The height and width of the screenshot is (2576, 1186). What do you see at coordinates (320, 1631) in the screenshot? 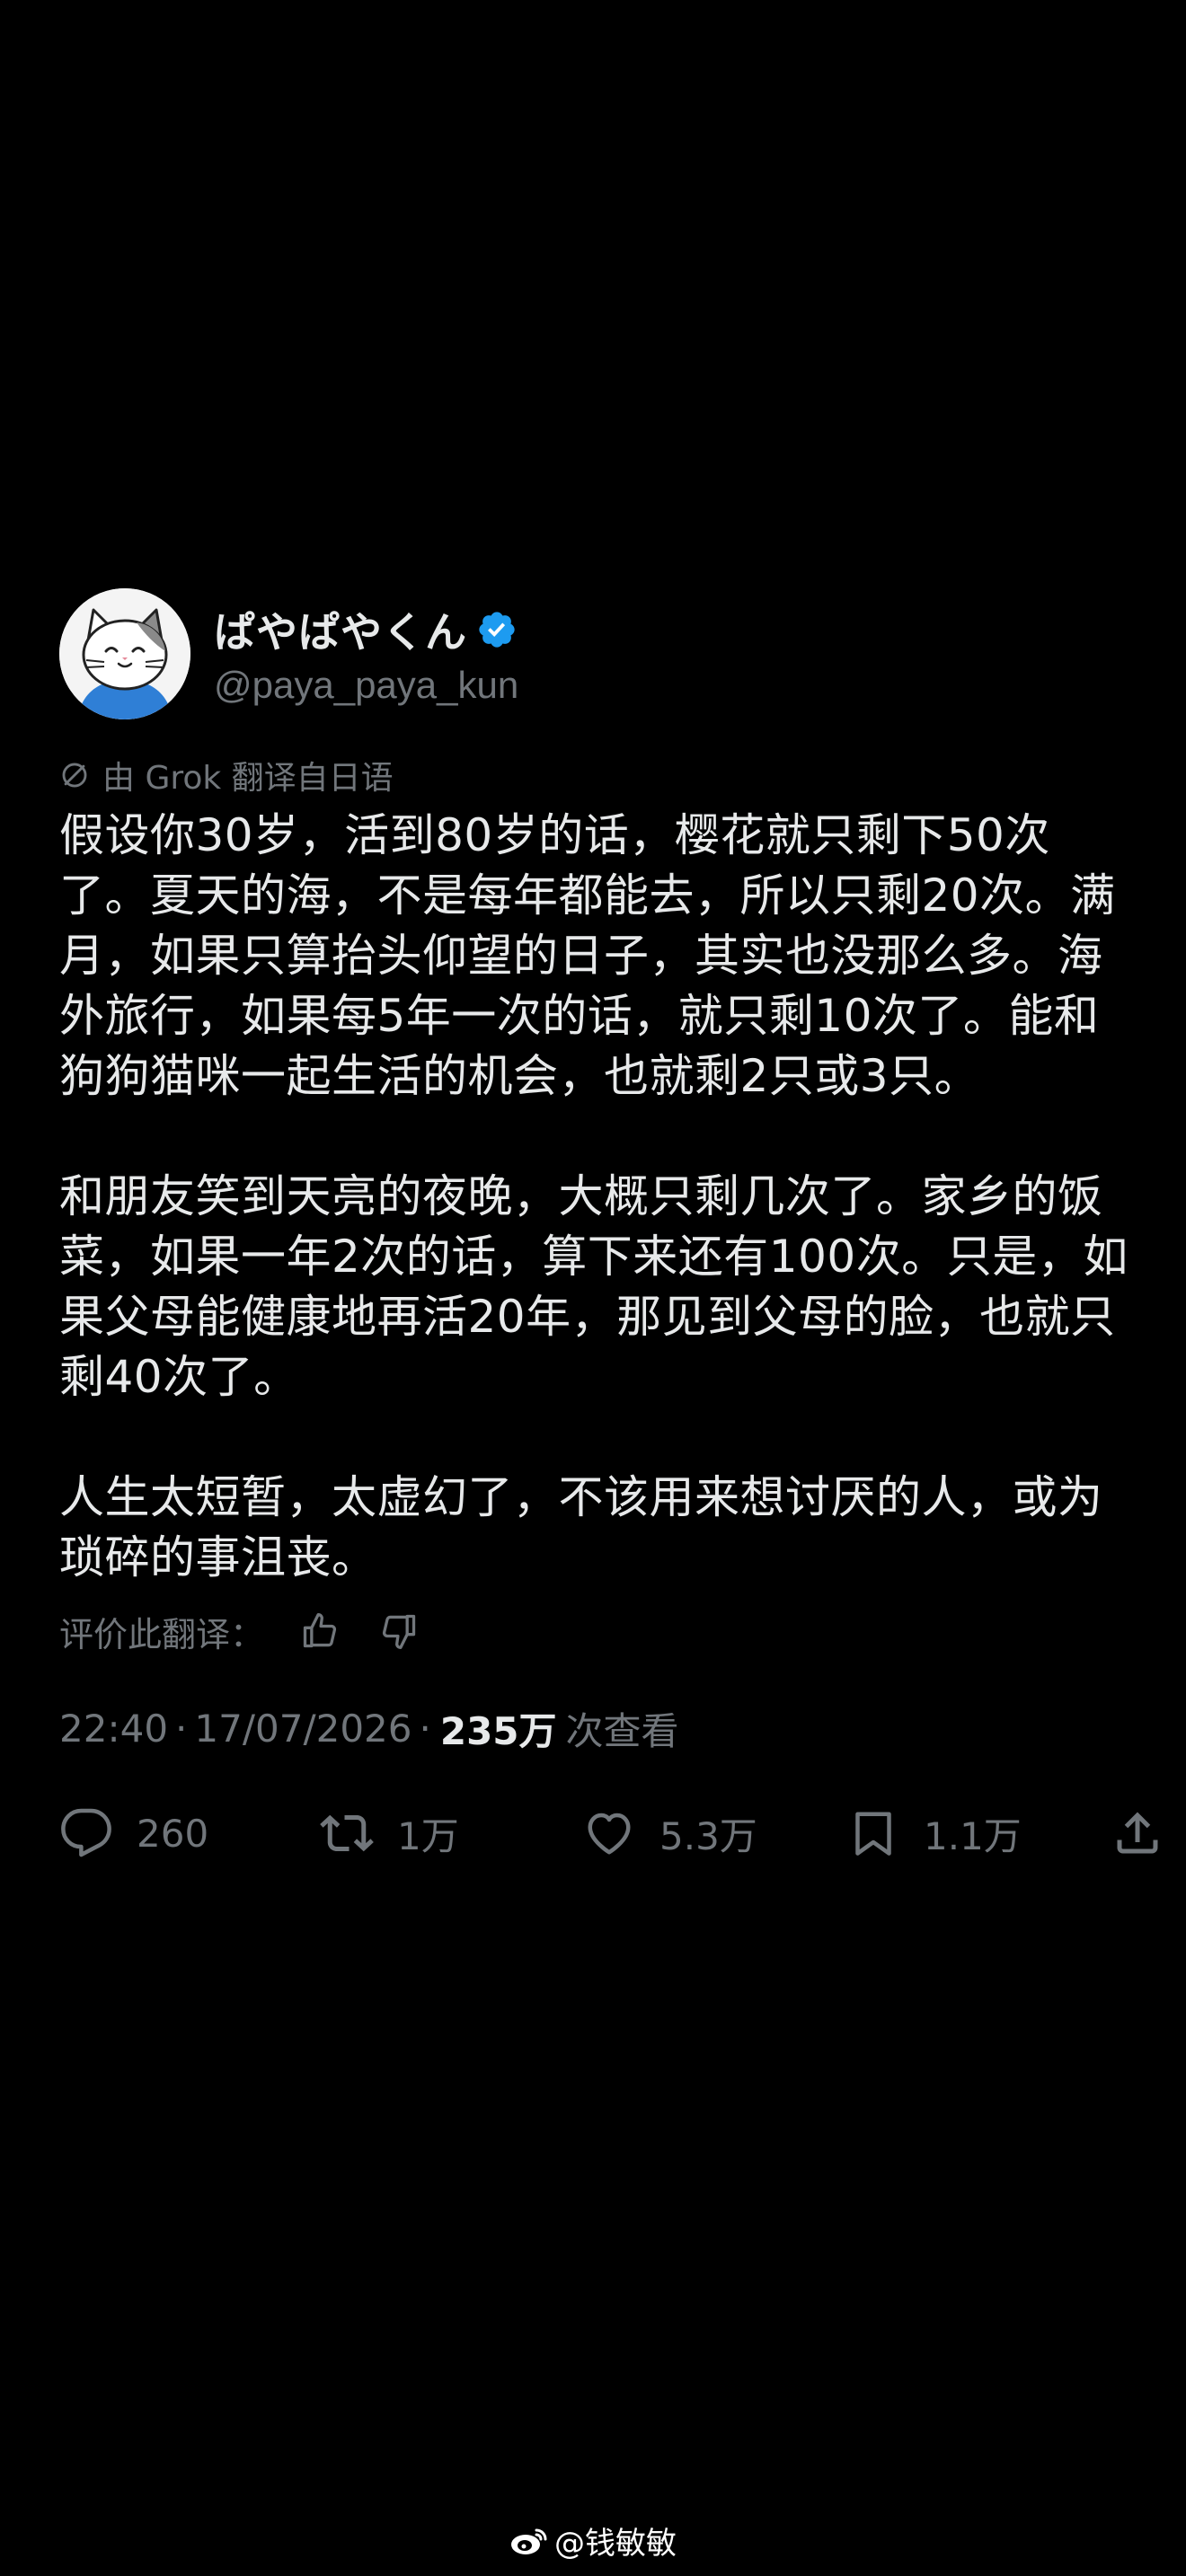
I see `thumbs-up-icon` at bounding box center [320, 1631].